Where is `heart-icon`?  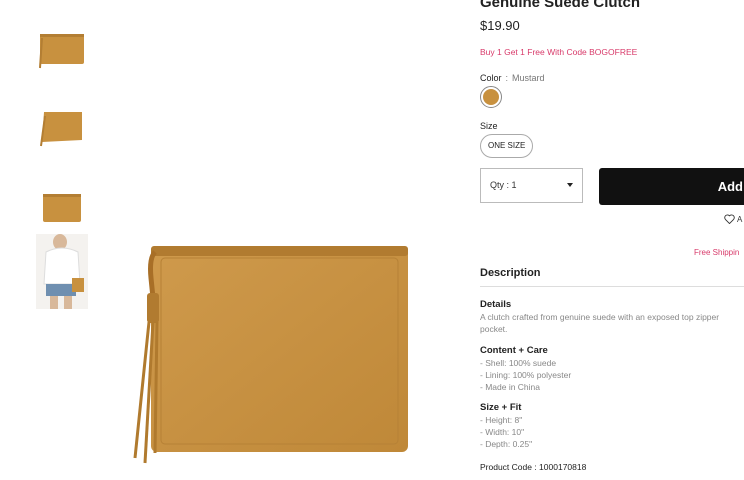 heart-icon is located at coordinates (729, 219).